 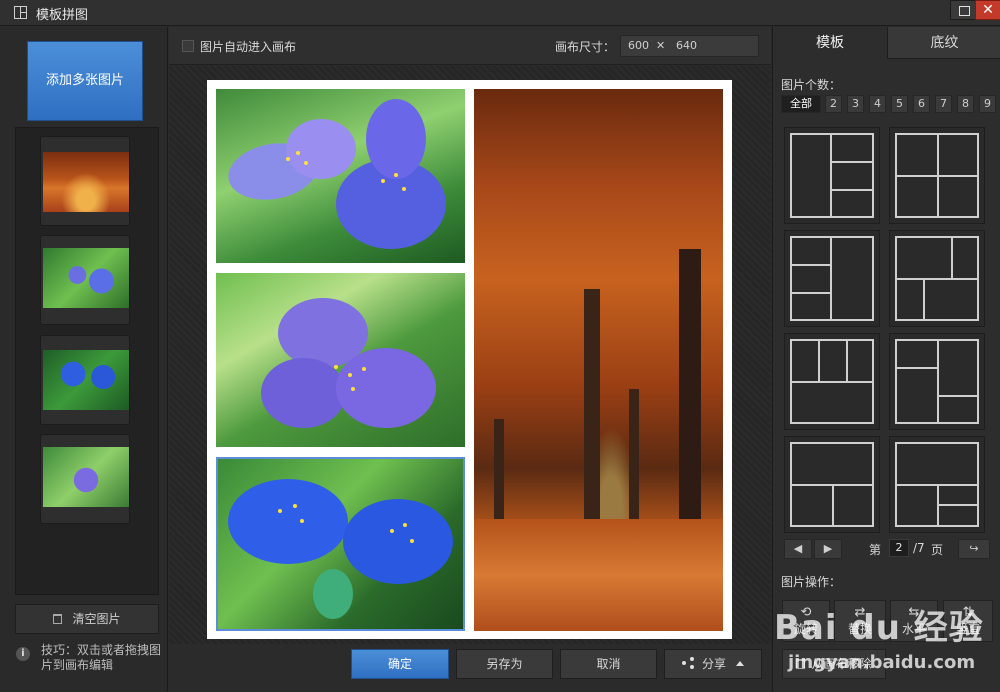 What do you see at coordinates (943, 104) in the screenshot?
I see `count-filter-7: 7` at bounding box center [943, 104].